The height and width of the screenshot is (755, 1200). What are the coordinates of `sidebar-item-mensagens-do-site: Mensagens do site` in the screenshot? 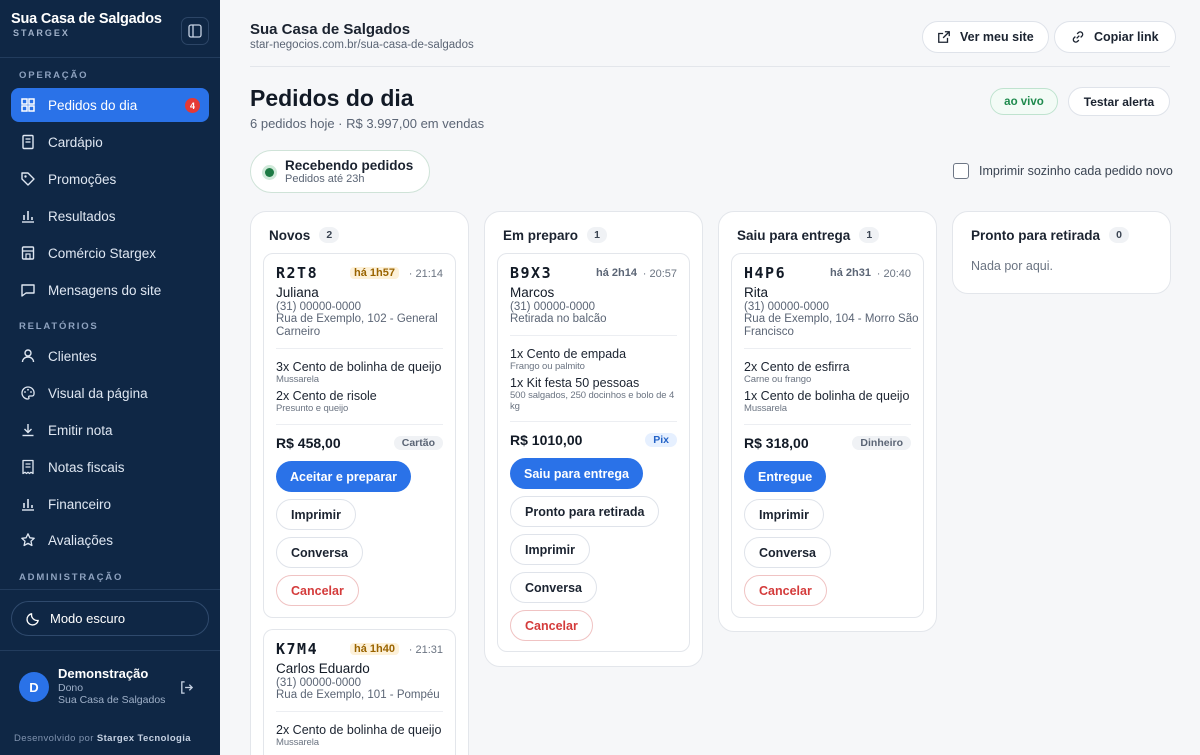 It's located at (110, 290).